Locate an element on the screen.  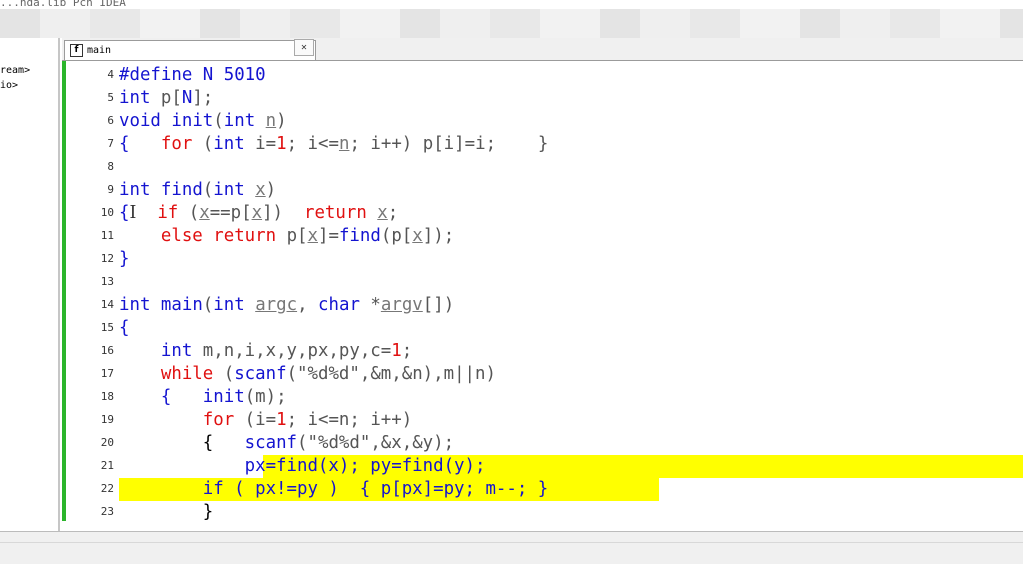
line-number: 5 is located at coordinates (110, 97).